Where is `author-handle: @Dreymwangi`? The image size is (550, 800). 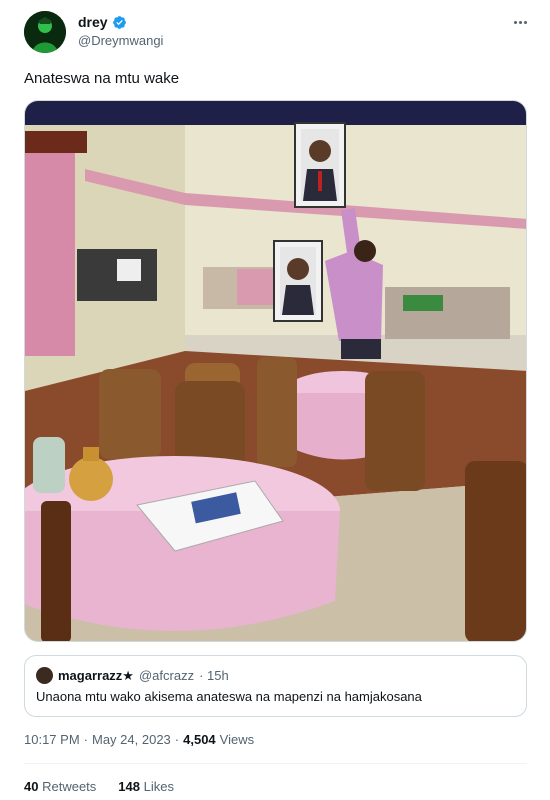
author-handle: @Dreymwangi is located at coordinates (120, 40).